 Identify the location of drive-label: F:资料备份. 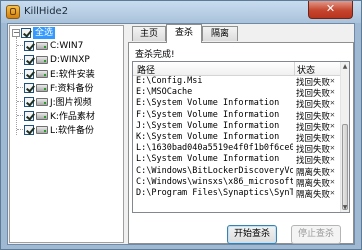
(72, 89).